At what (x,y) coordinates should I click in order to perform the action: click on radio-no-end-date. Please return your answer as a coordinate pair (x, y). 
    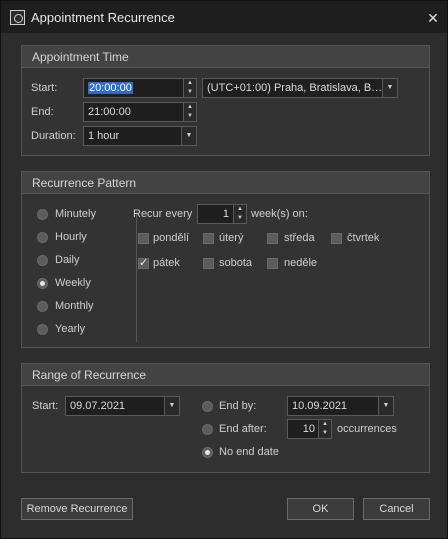
    Looking at the image, I should click on (207, 452).